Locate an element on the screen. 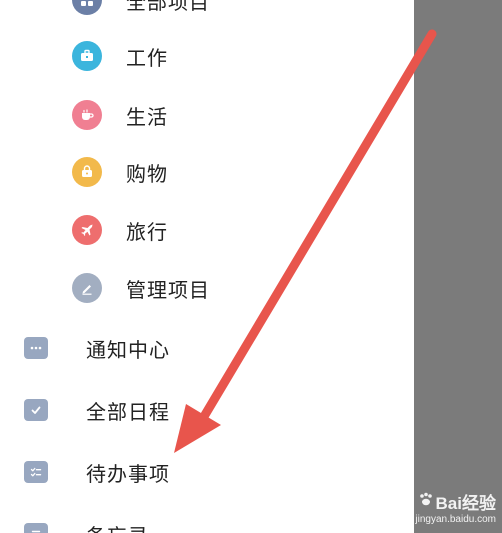  shopping-bag-icon is located at coordinates (87, 172).